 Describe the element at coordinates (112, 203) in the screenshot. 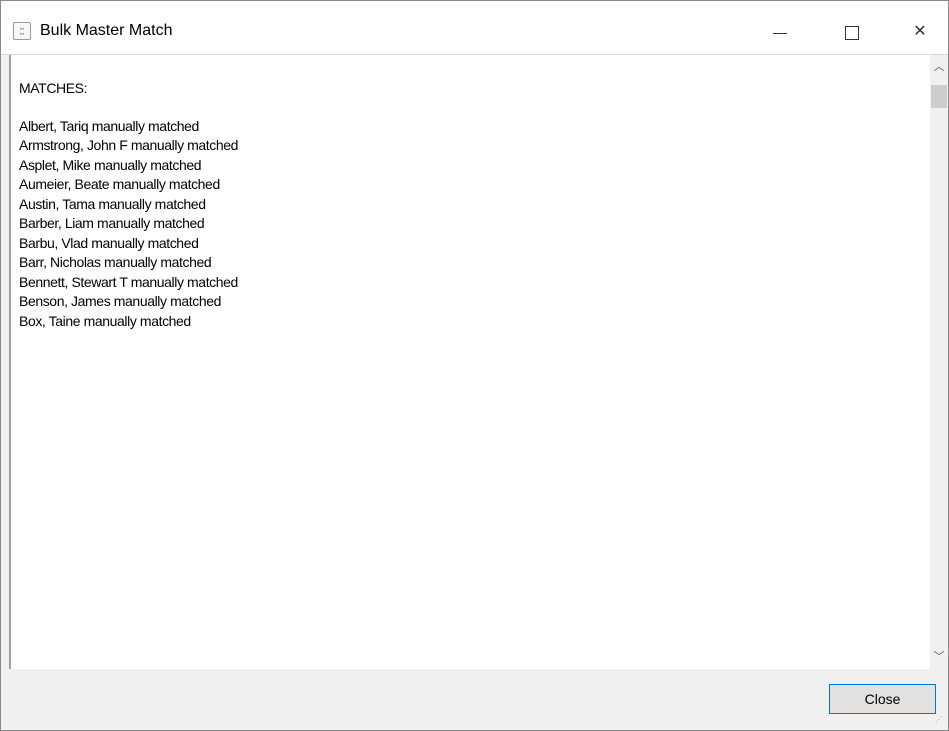

I see `match-line: Austin, Tama manually matched` at that location.